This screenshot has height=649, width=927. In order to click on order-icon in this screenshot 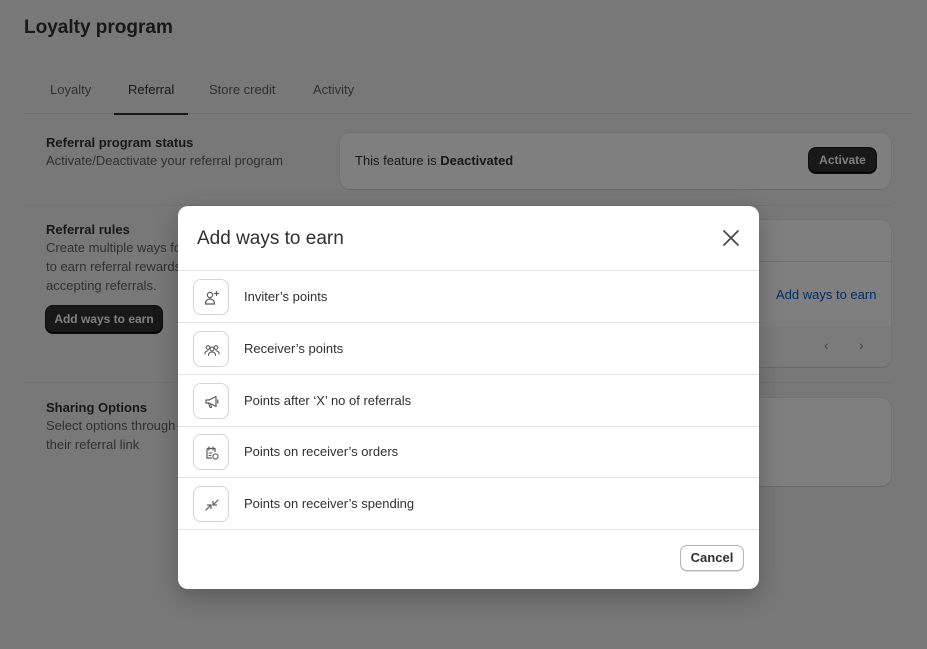, I will do `click(211, 452)`.